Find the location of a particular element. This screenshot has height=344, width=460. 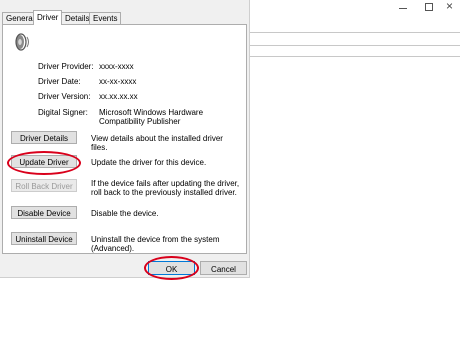

tab-events: Events is located at coordinates (105, 18).